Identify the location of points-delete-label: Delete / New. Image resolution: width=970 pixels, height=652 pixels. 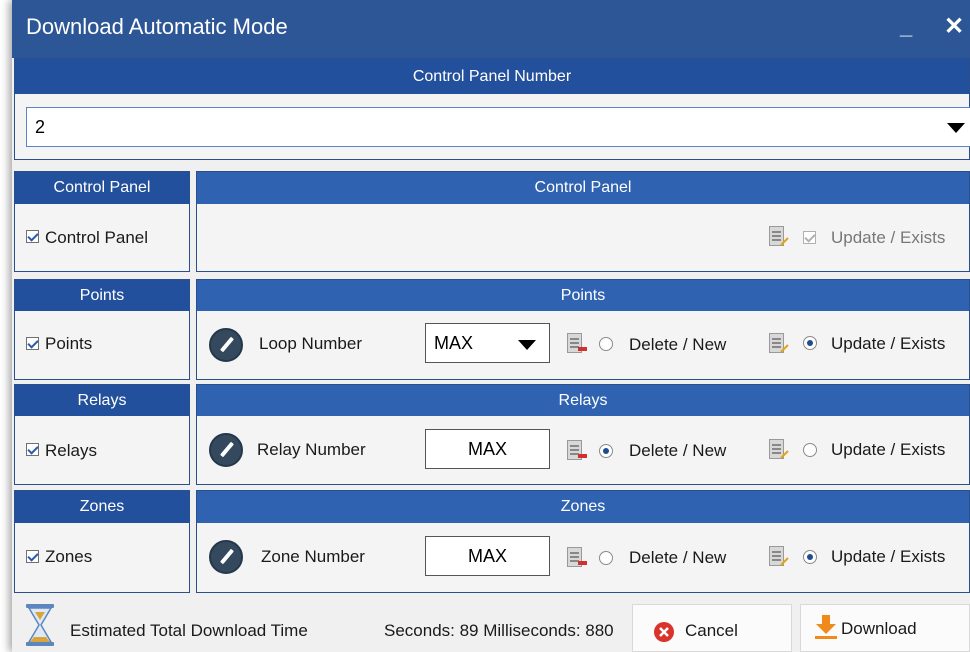
(678, 344).